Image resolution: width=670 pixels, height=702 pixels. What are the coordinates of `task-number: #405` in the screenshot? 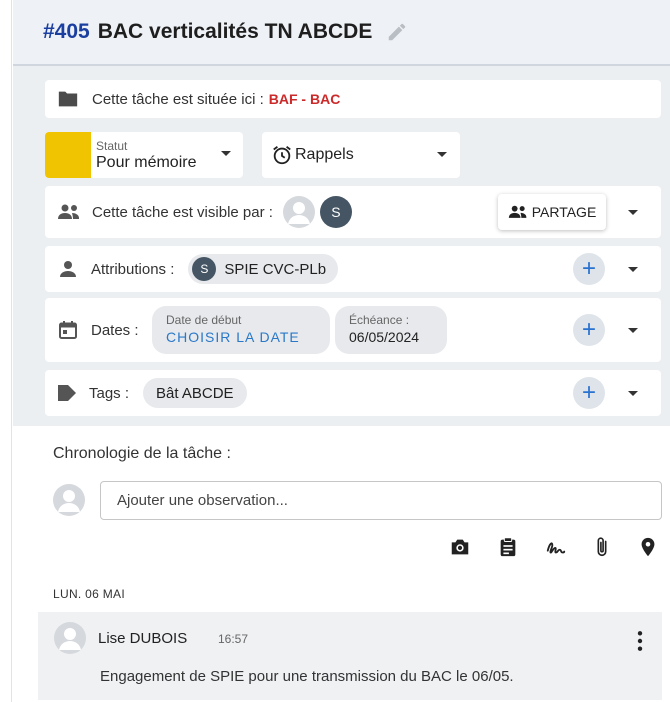 It's located at (66, 31).